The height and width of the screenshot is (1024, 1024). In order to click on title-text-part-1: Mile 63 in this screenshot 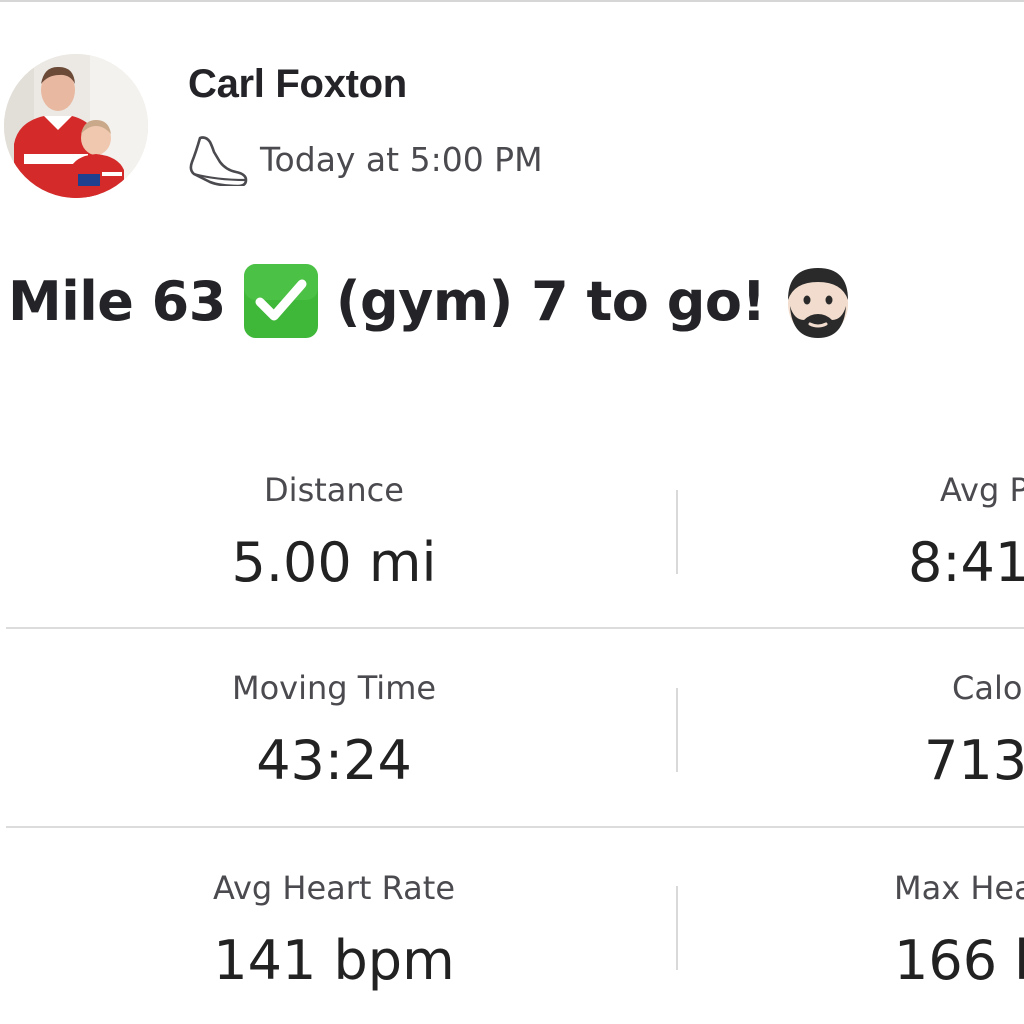, I will do `click(117, 301)`.